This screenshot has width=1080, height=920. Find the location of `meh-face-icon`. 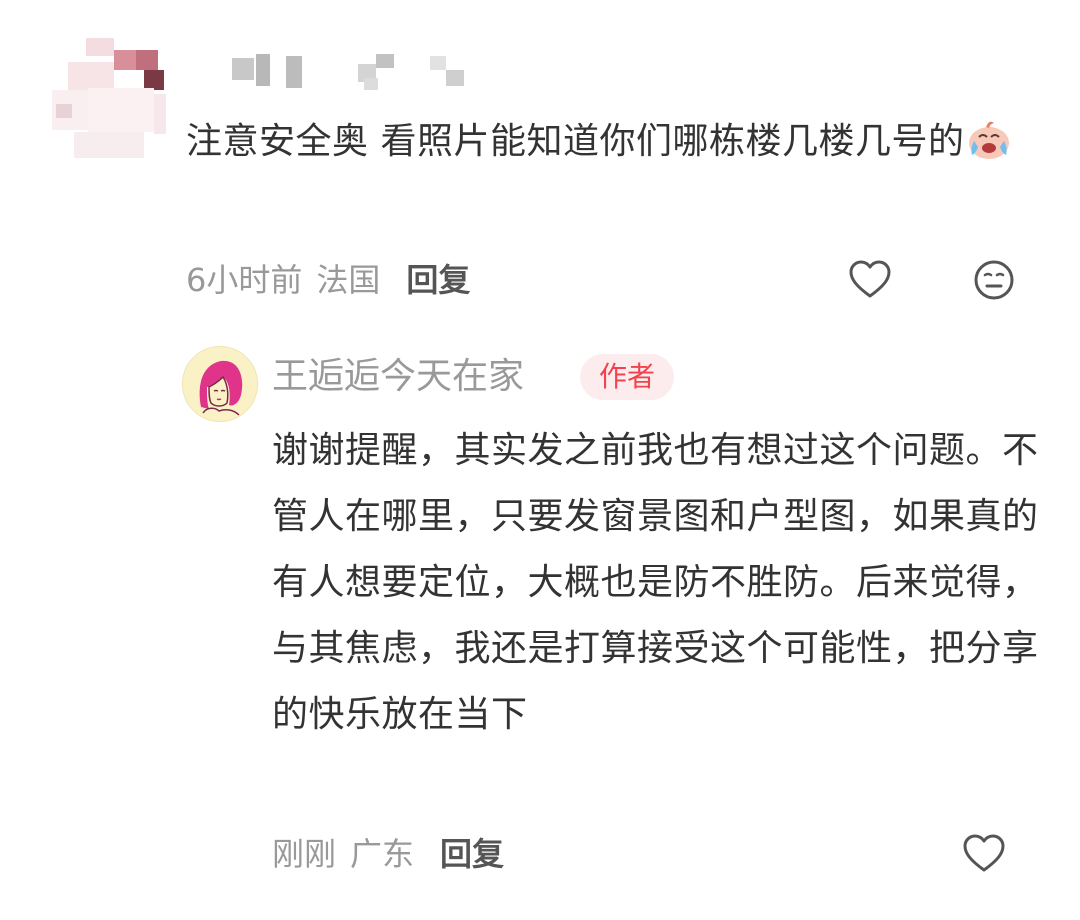

meh-face-icon is located at coordinates (994, 280).